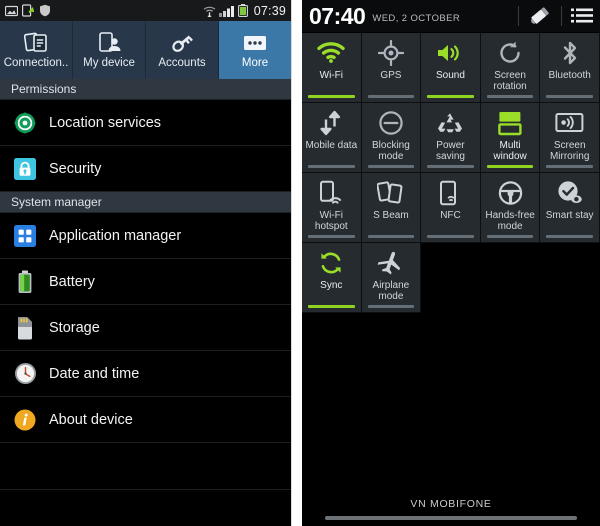 The height and width of the screenshot is (526, 600). I want to click on quick-settings-header-actions, so click(551, 16).